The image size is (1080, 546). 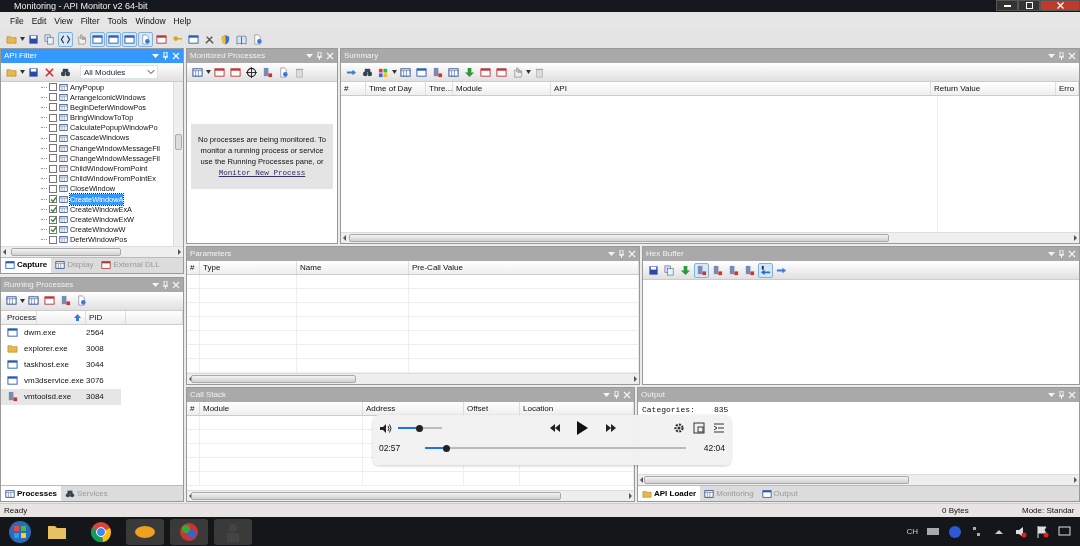 What do you see at coordinates (31, 493) in the screenshot?
I see `tab: Processes` at bounding box center [31, 493].